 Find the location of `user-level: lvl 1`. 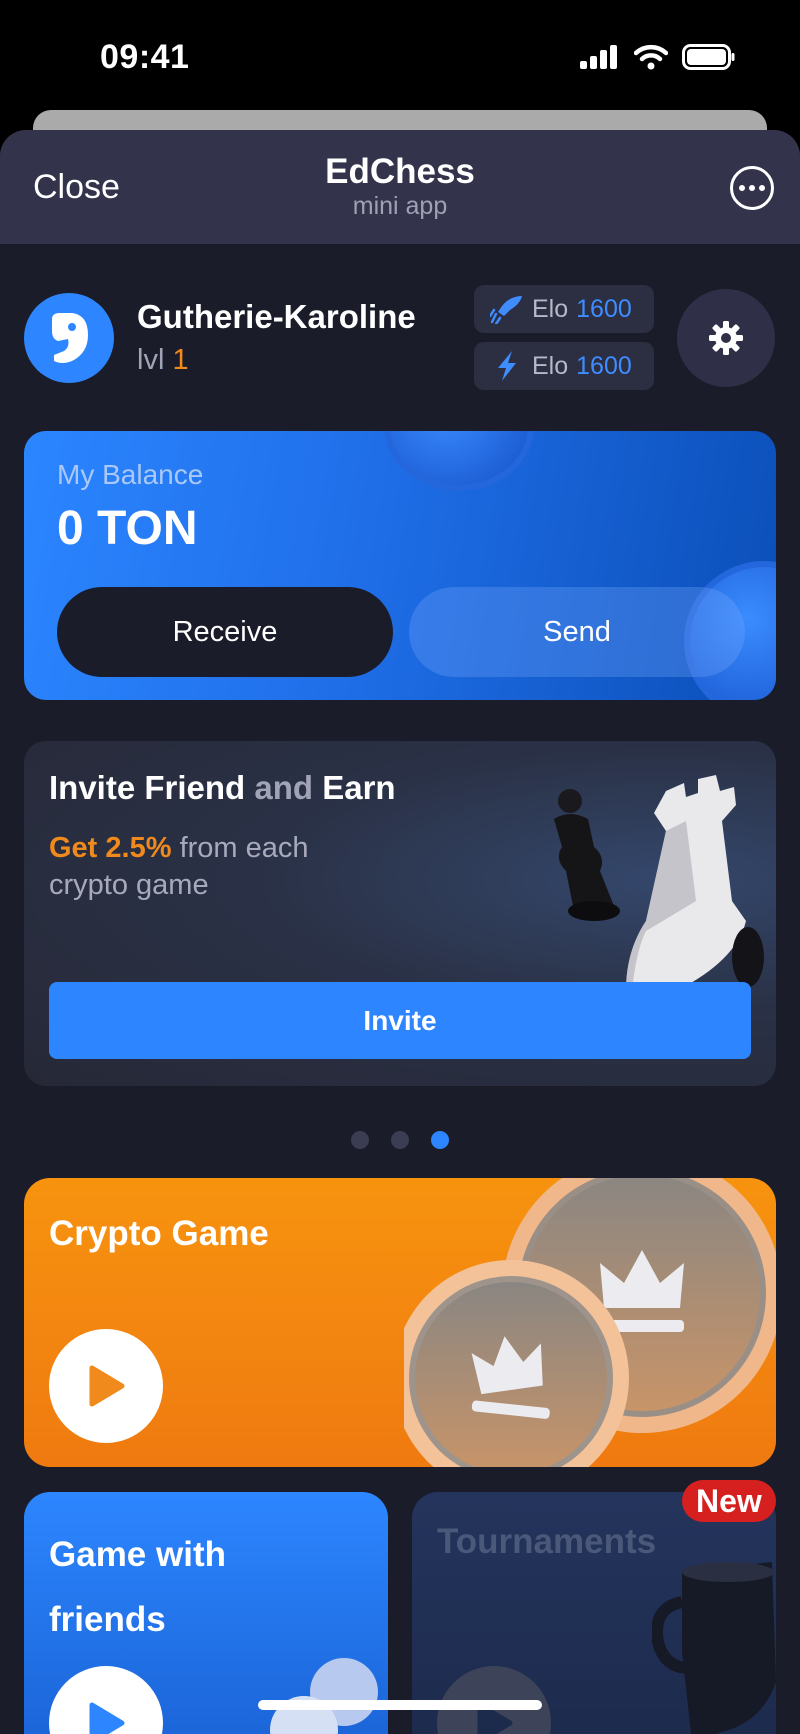

user-level: lvl 1 is located at coordinates (163, 360).